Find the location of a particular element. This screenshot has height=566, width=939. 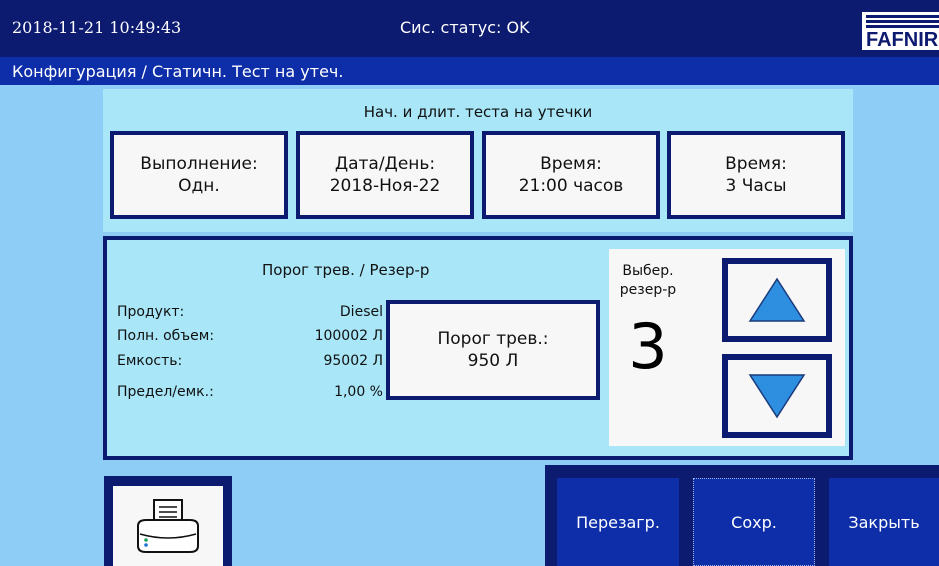

date-label: Дата/День: is located at coordinates (385, 164).